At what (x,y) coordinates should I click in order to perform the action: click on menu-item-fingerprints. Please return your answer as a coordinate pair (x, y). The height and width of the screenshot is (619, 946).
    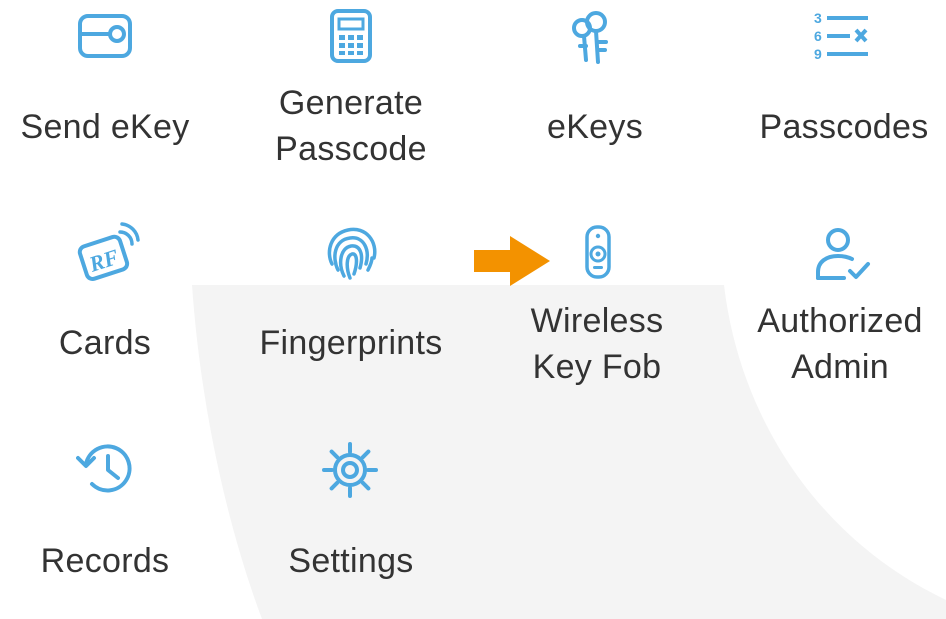
    Looking at the image, I should click on (351, 253).